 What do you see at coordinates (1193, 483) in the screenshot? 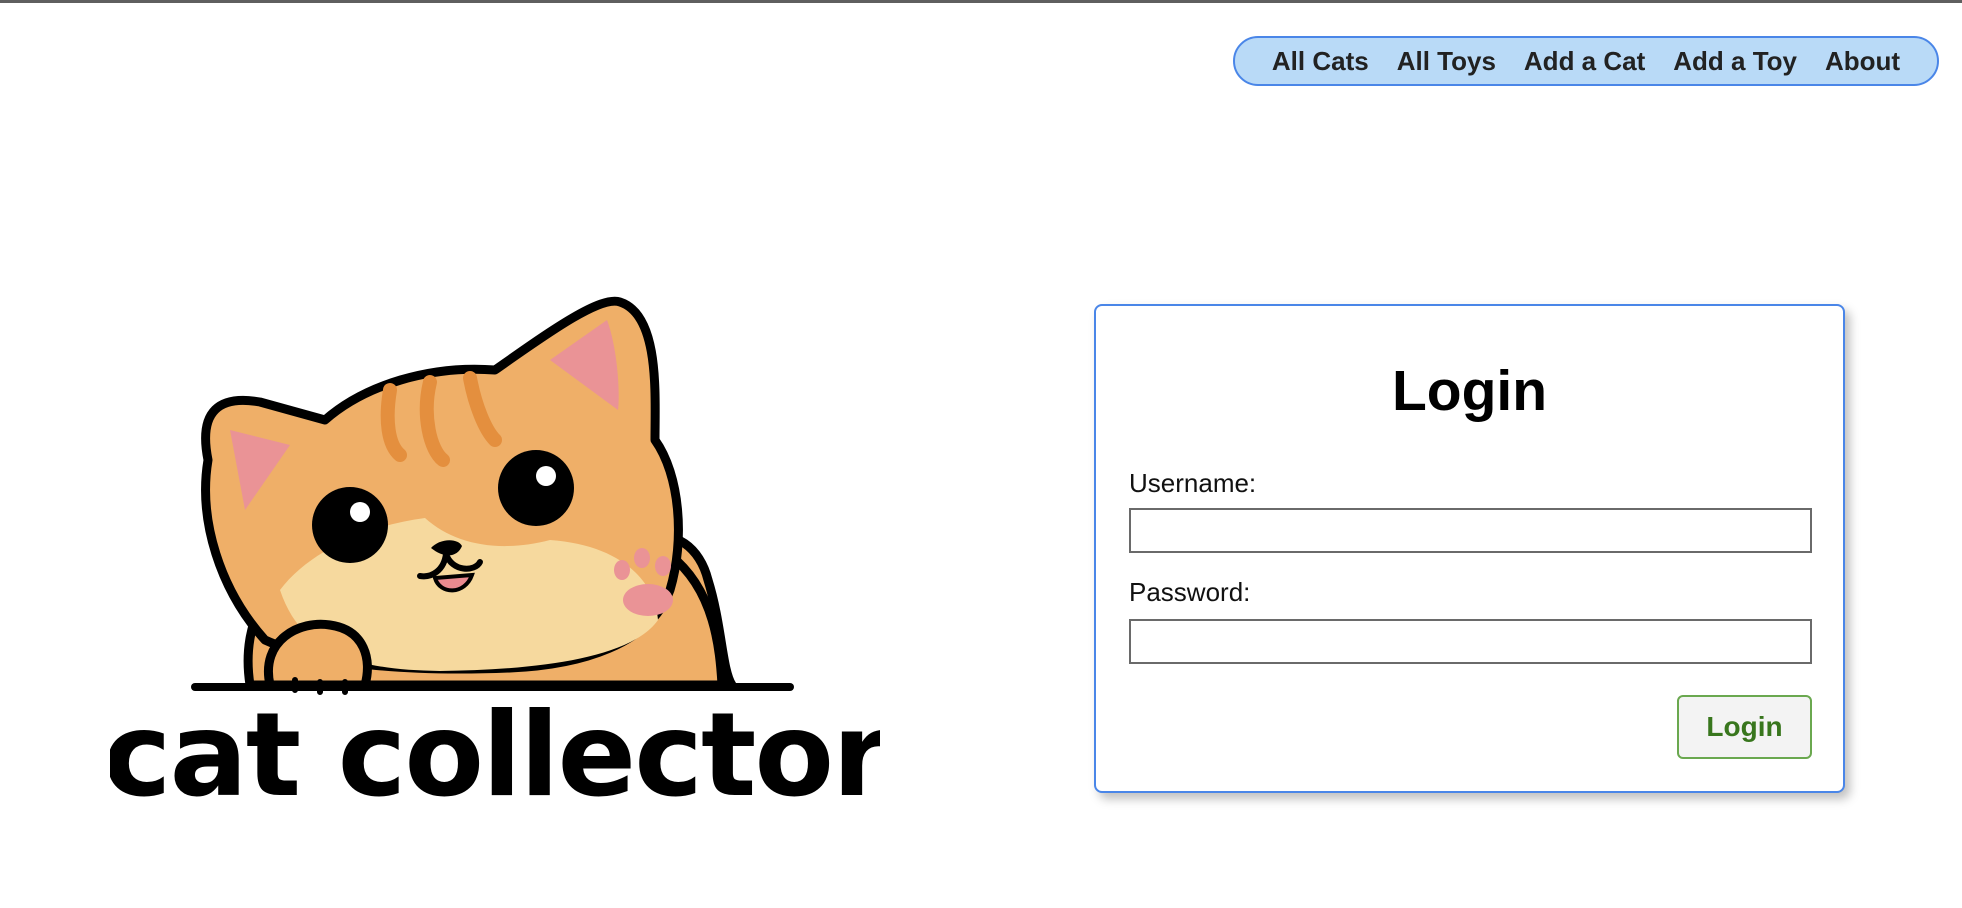
I see `username-label: Username:` at bounding box center [1193, 483].